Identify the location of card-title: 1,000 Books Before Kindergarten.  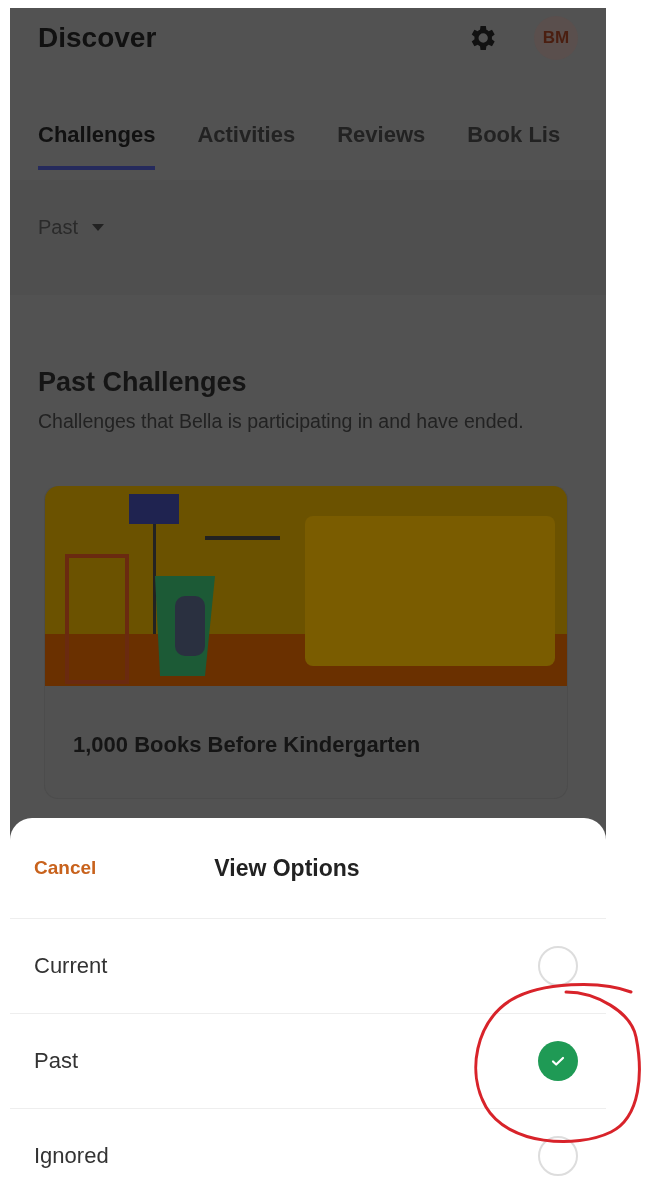
(247, 745).